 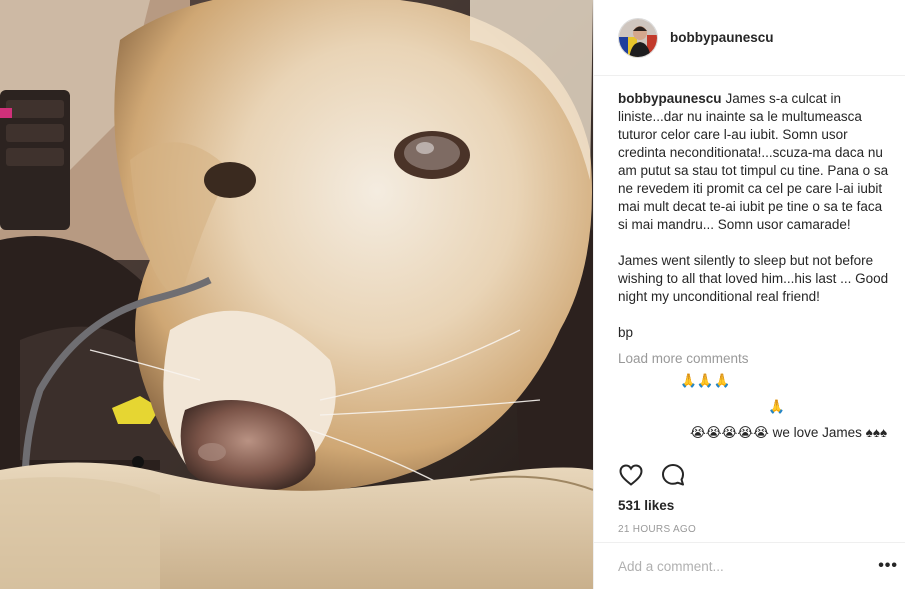 I want to click on post-actions, so click(x=749, y=475).